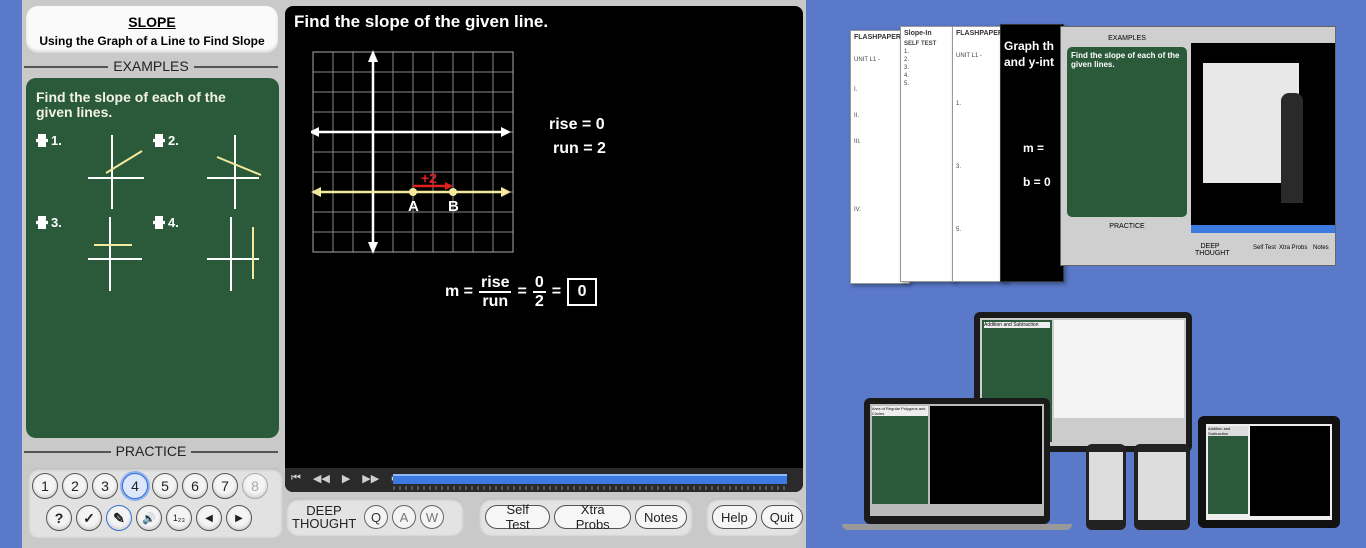 Image resolution: width=1366 pixels, height=548 pixels. I want to click on example-item-1: 1., so click(96, 172).